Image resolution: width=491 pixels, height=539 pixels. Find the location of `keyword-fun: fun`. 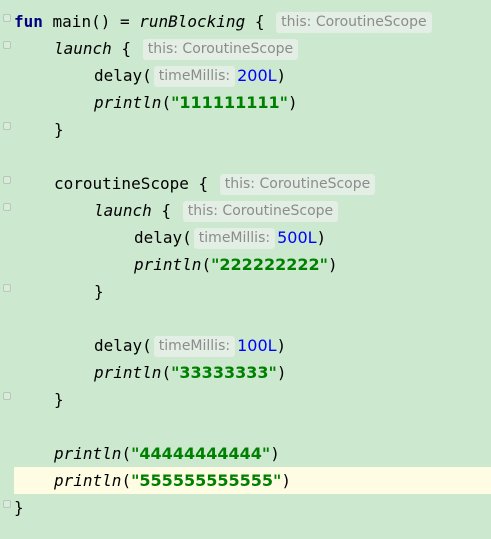

keyword-fun: fun is located at coordinates (28, 21).